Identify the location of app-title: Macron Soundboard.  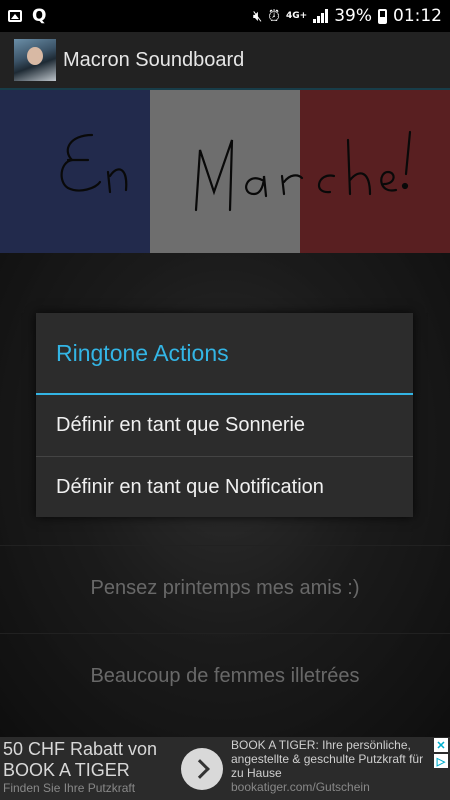
(154, 59).